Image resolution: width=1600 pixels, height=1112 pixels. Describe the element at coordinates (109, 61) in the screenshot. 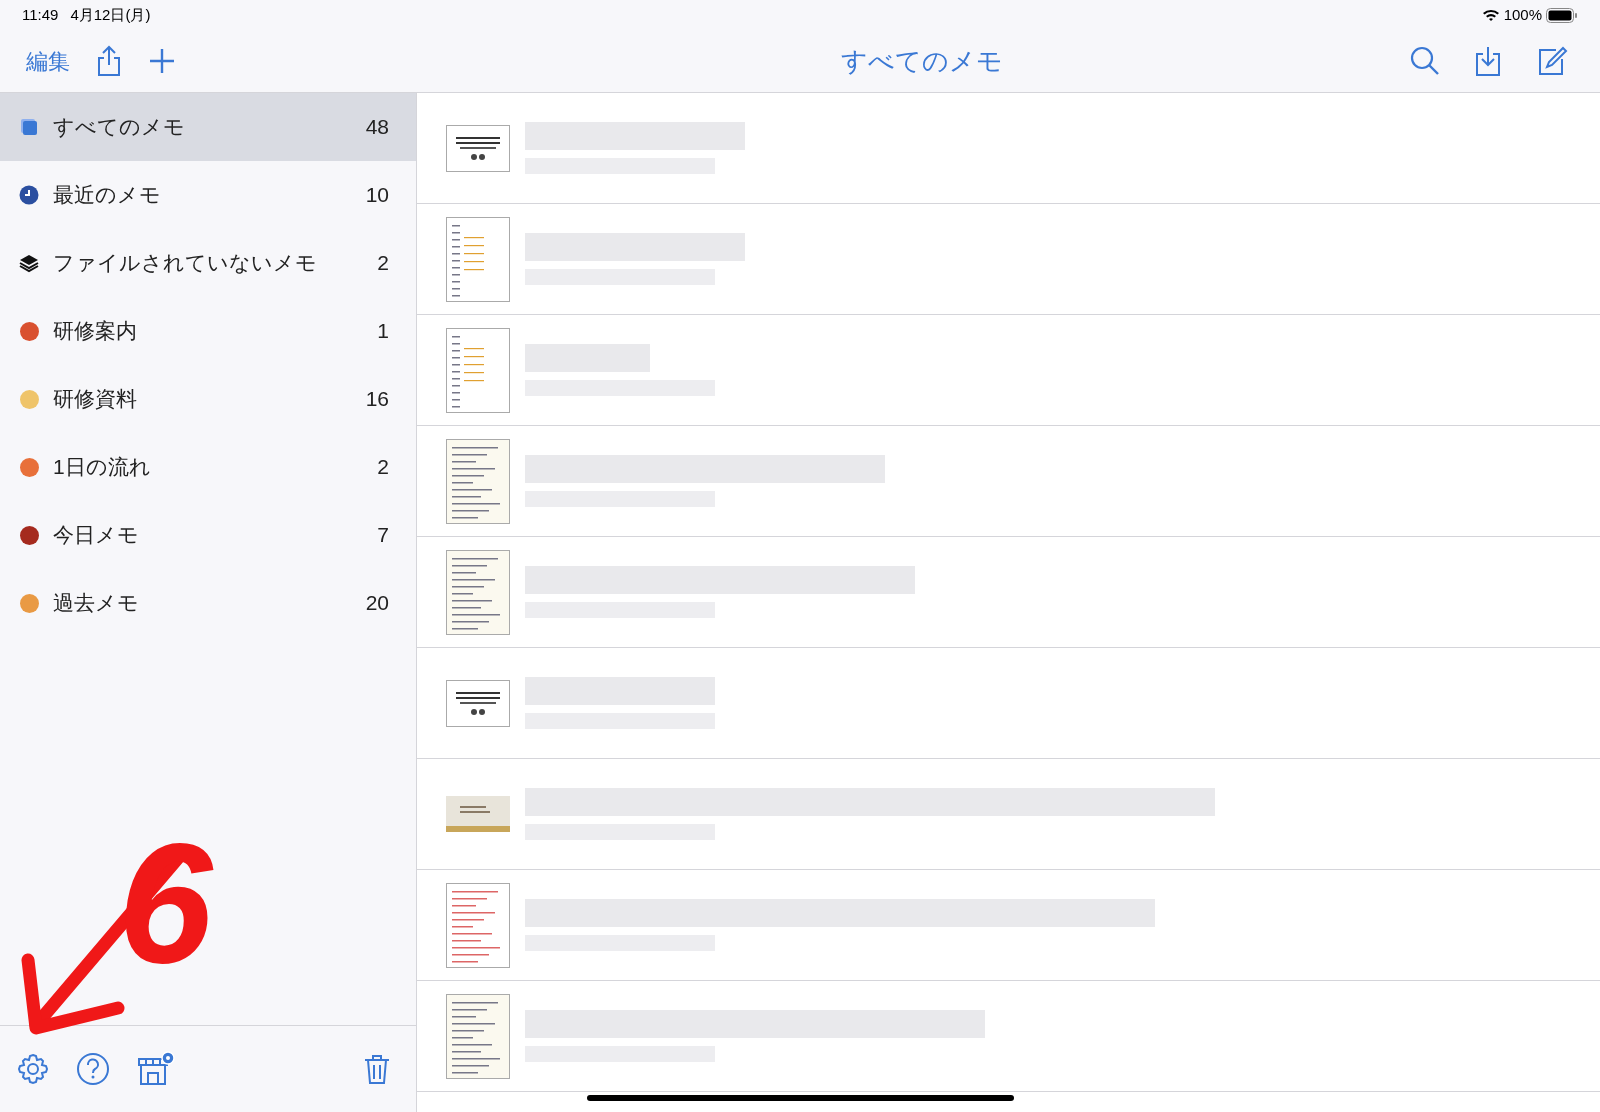

I see `share-icon` at that location.